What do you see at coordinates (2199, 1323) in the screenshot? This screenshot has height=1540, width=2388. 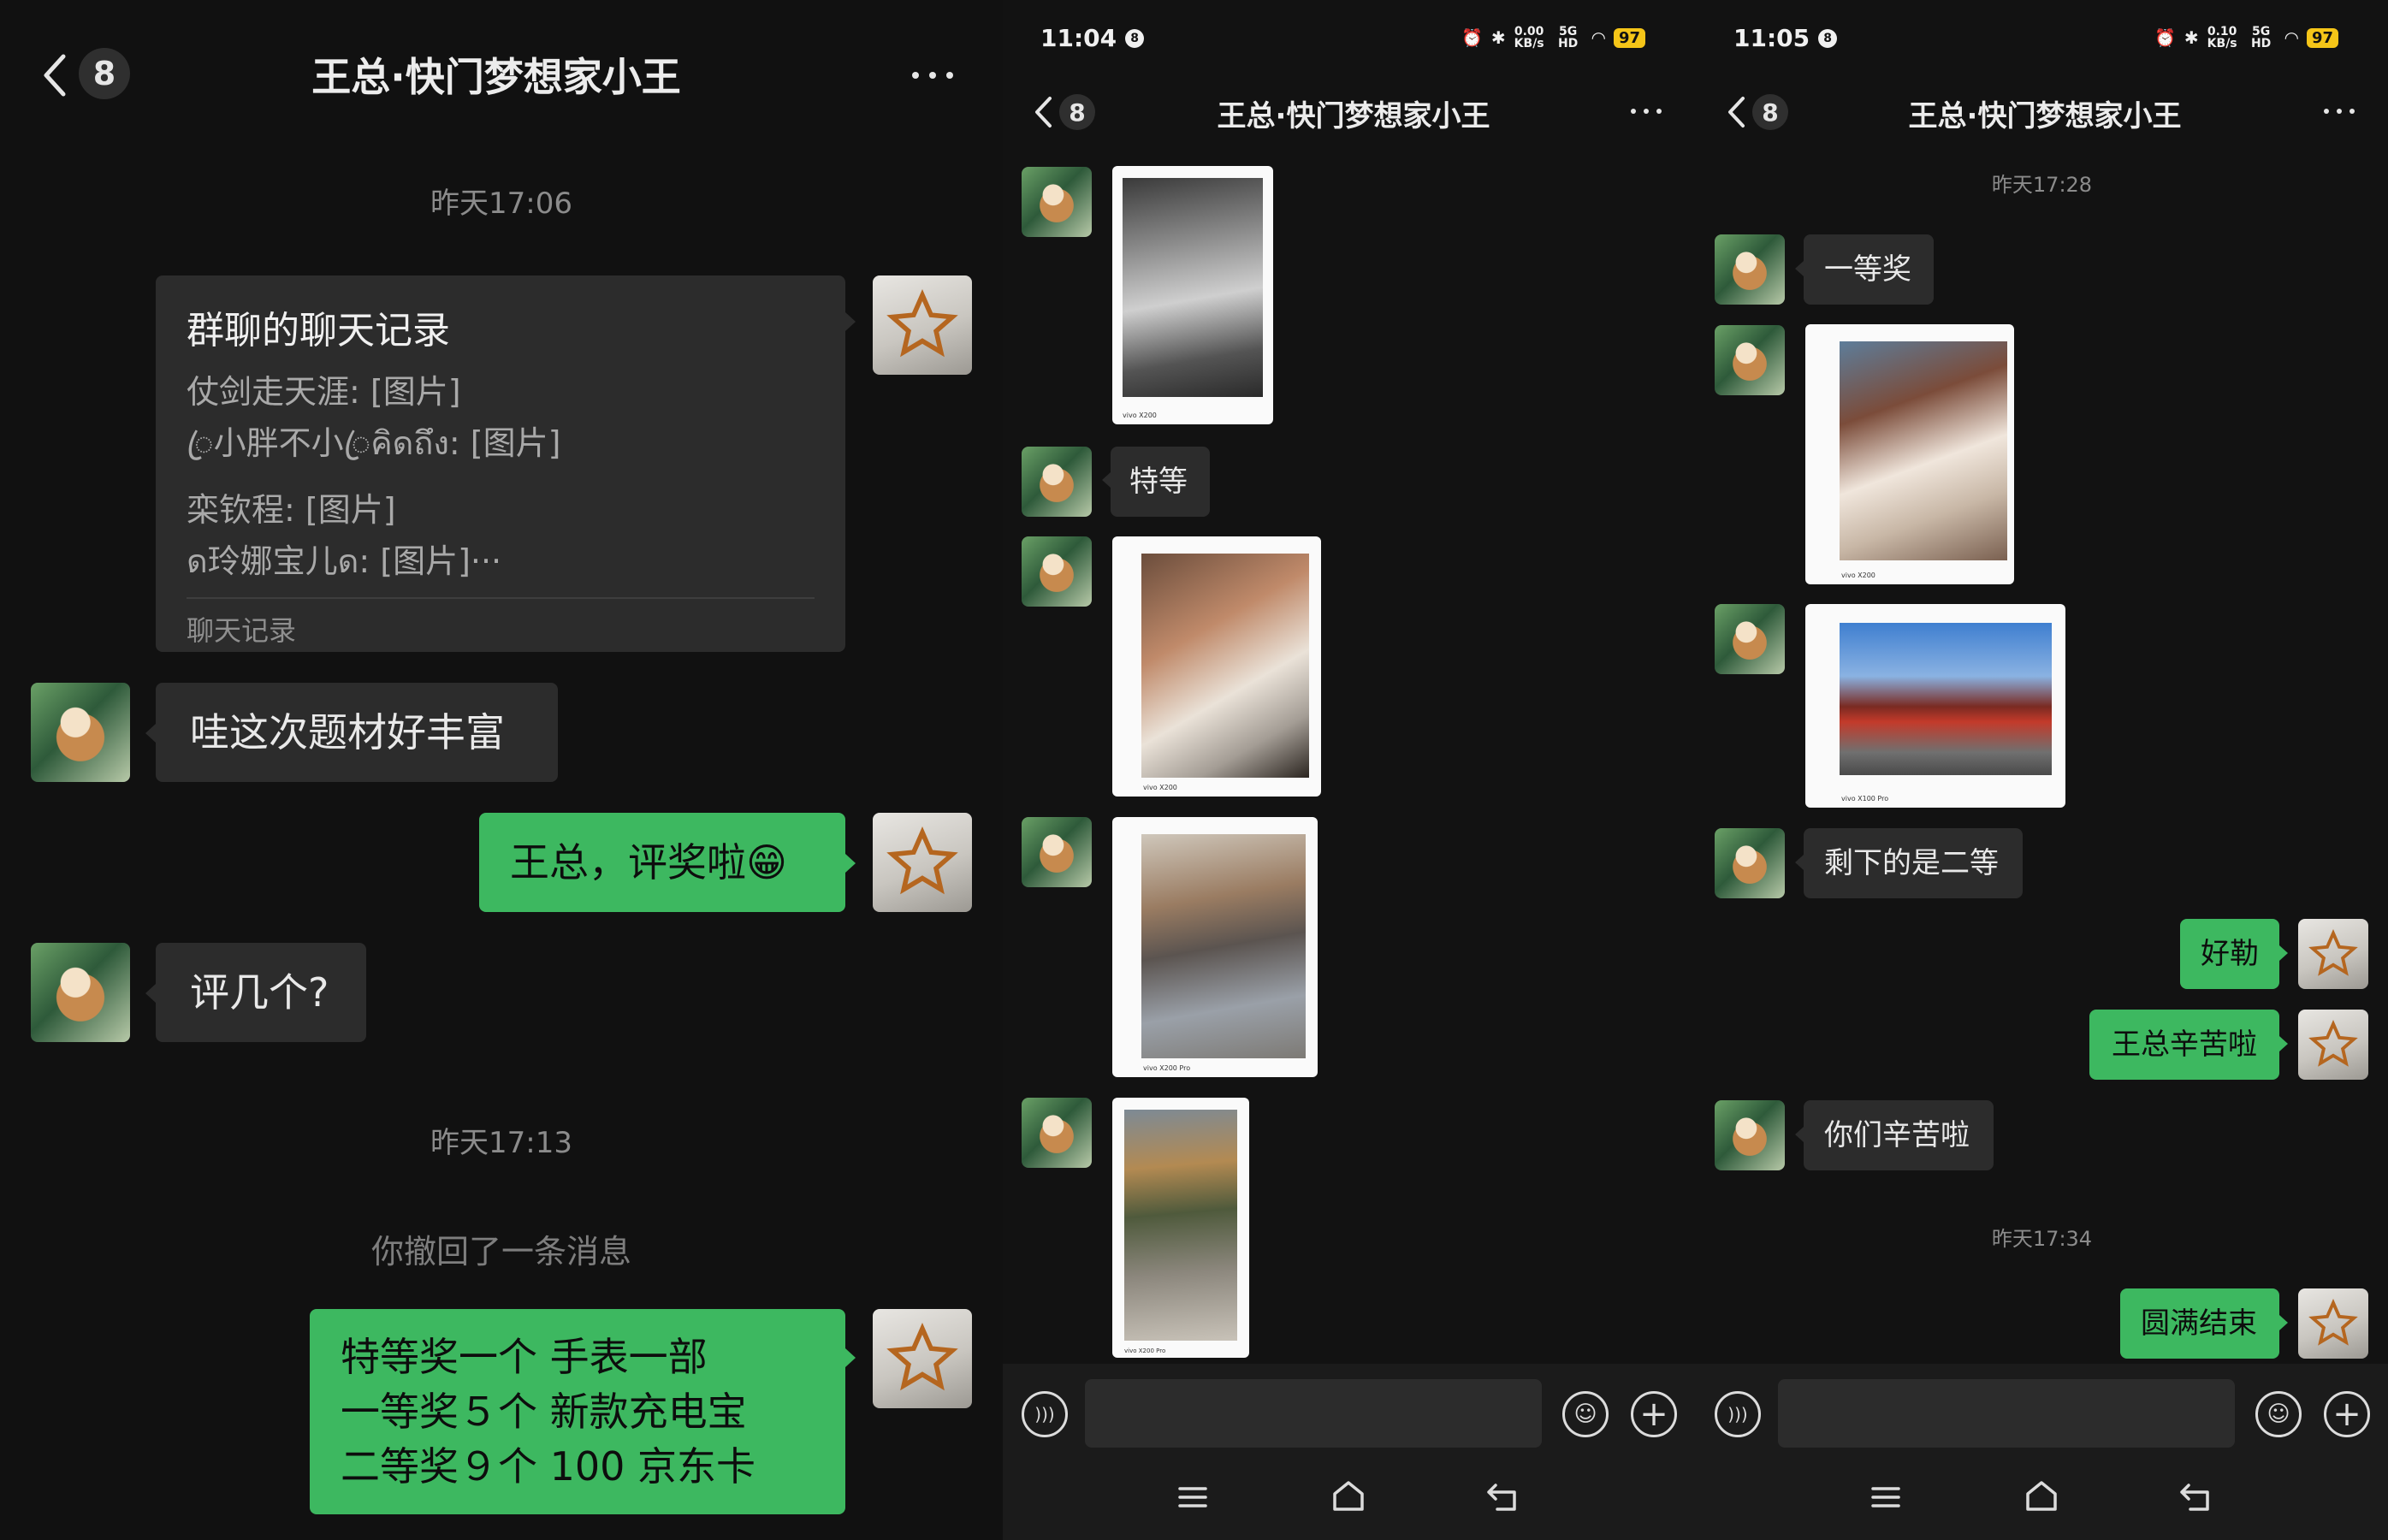 I see `message-bubble: 圆满结束` at bounding box center [2199, 1323].